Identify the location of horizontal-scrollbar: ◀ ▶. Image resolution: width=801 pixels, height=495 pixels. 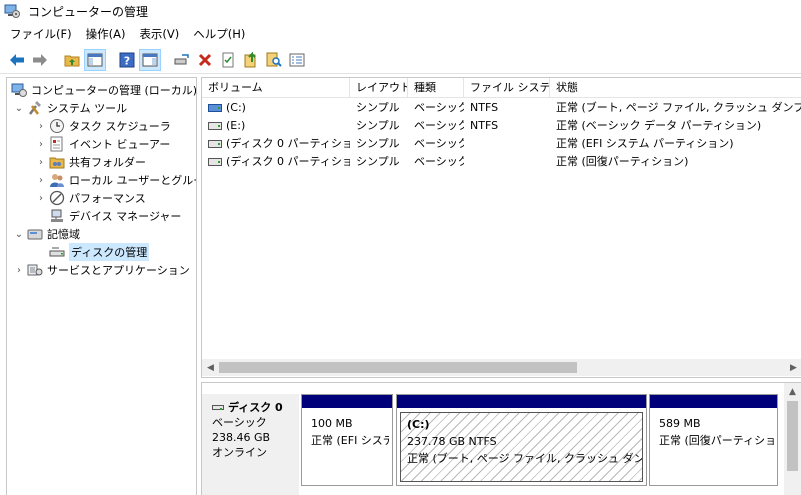
(501, 367).